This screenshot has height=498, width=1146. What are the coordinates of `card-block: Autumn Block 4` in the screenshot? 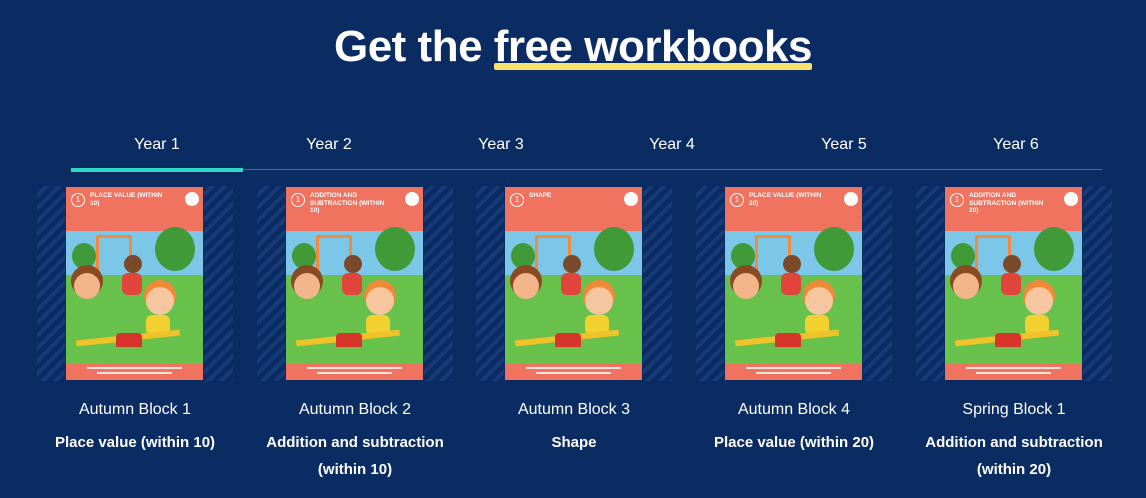 It's located at (794, 409).